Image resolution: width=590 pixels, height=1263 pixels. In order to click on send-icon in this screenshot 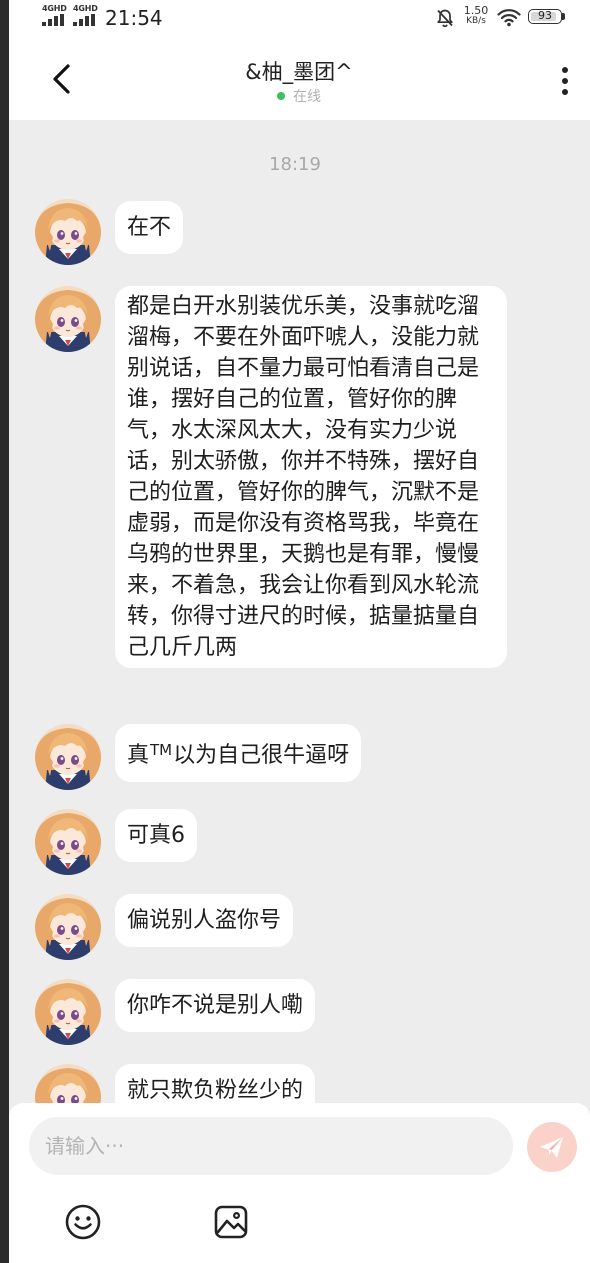, I will do `click(551, 1147)`.